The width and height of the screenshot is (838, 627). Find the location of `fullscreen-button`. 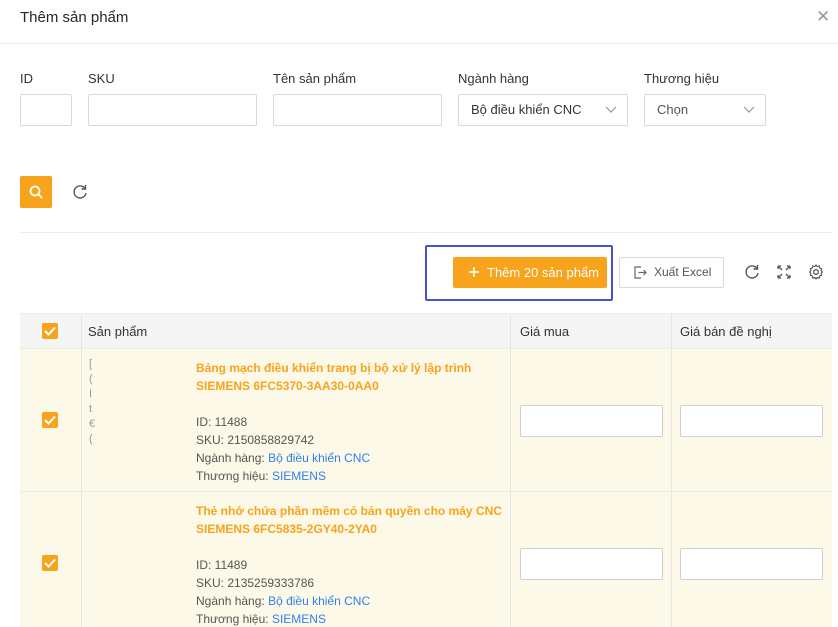

fullscreen-button is located at coordinates (784, 272).